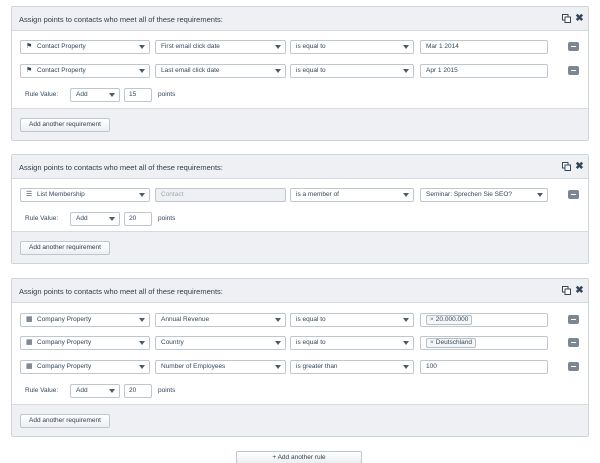 This screenshot has height=463, width=600. Describe the element at coordinates (82, 94) in the screenshot. I see `rule-action-value: Add` at that location.